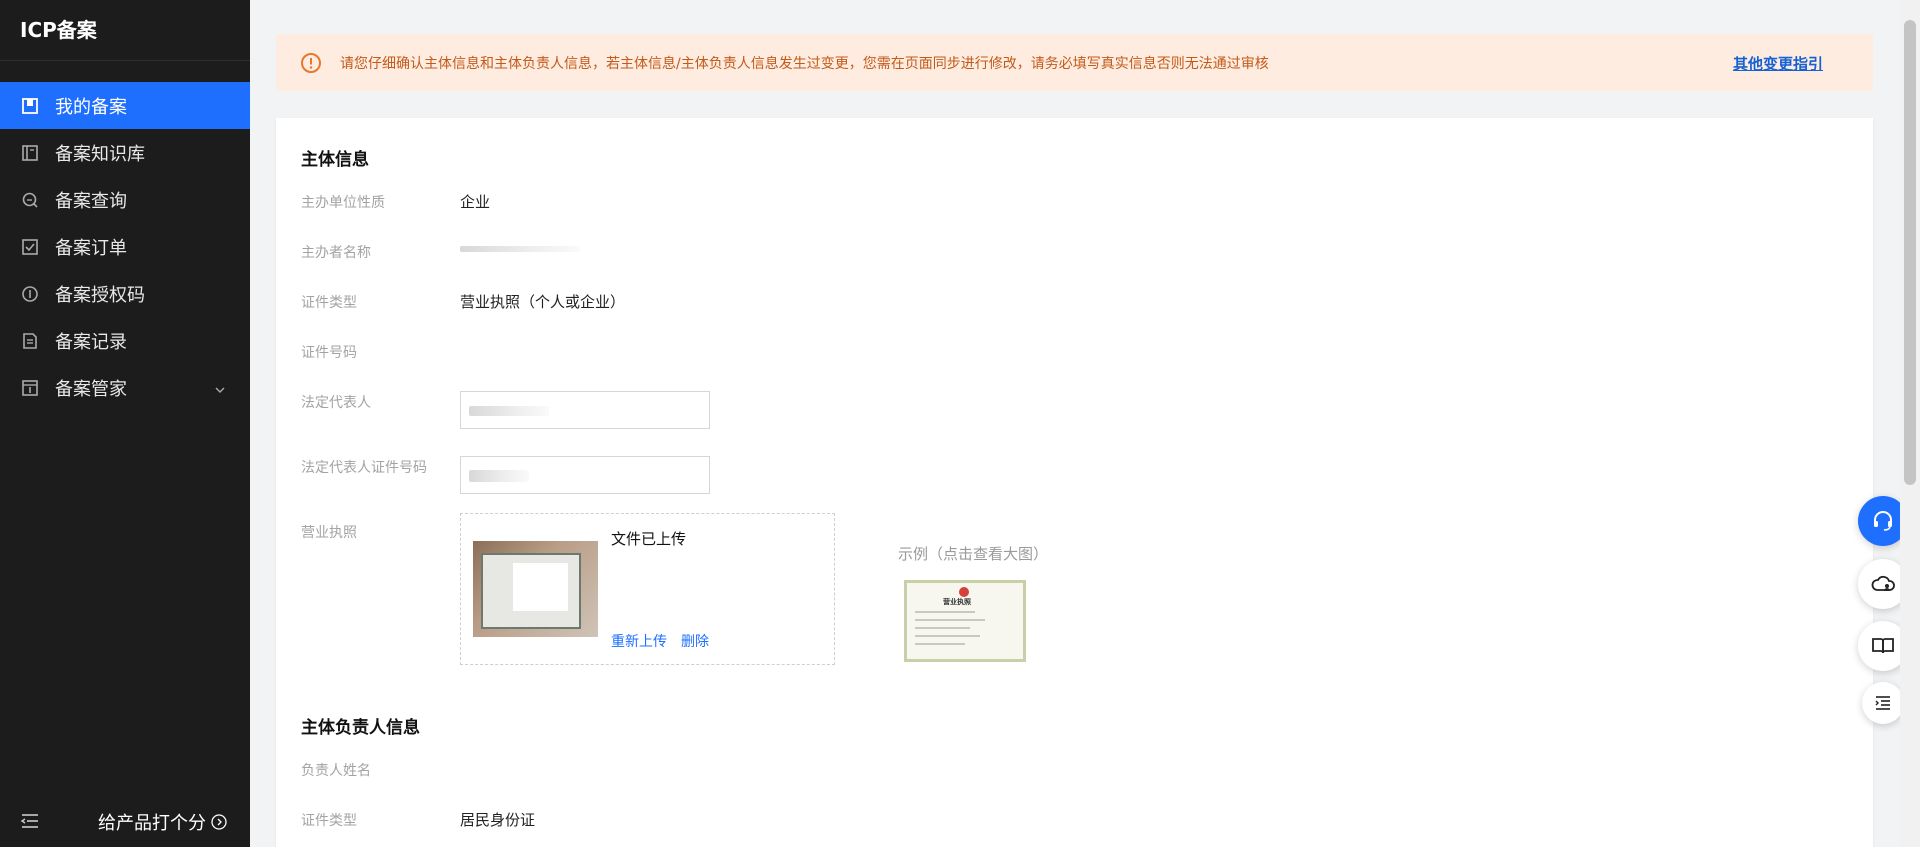  I want to click on principal-info-title: 主体负责人信息, so click(360, 728).